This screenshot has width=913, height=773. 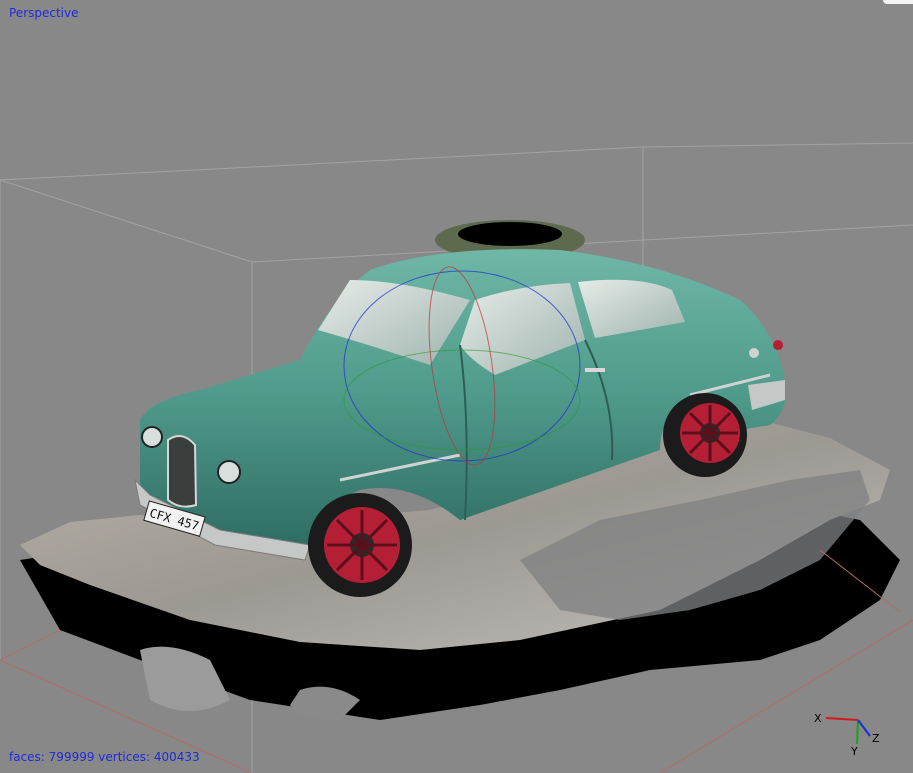 I want to click on x-axis-line, so click(x=842, y=719).